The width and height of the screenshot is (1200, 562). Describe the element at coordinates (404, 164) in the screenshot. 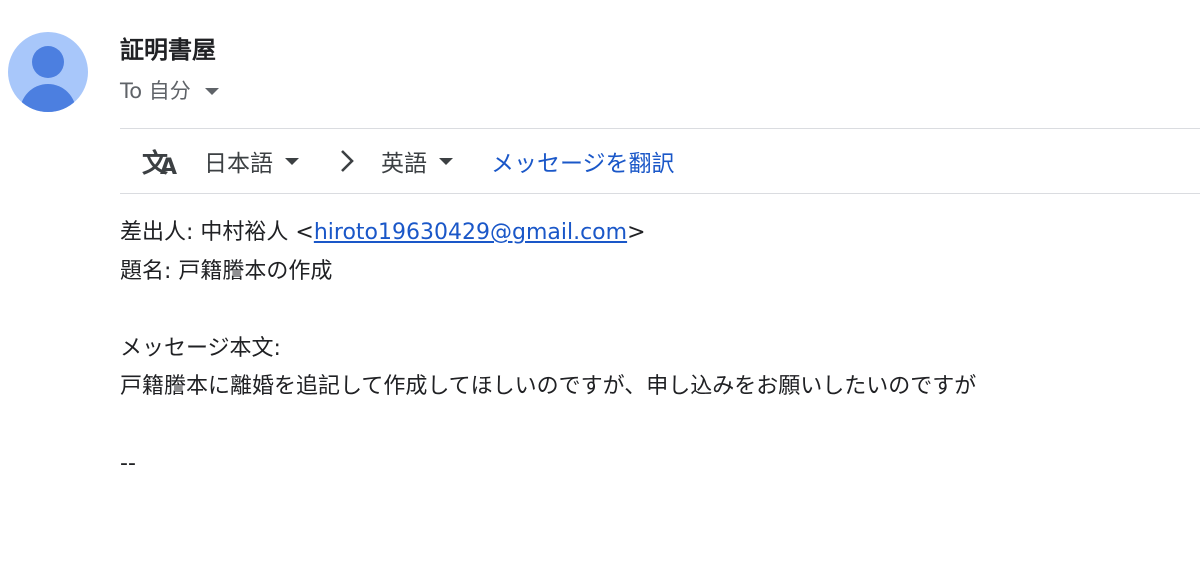

I see `target-language-label: 英語` at that location.